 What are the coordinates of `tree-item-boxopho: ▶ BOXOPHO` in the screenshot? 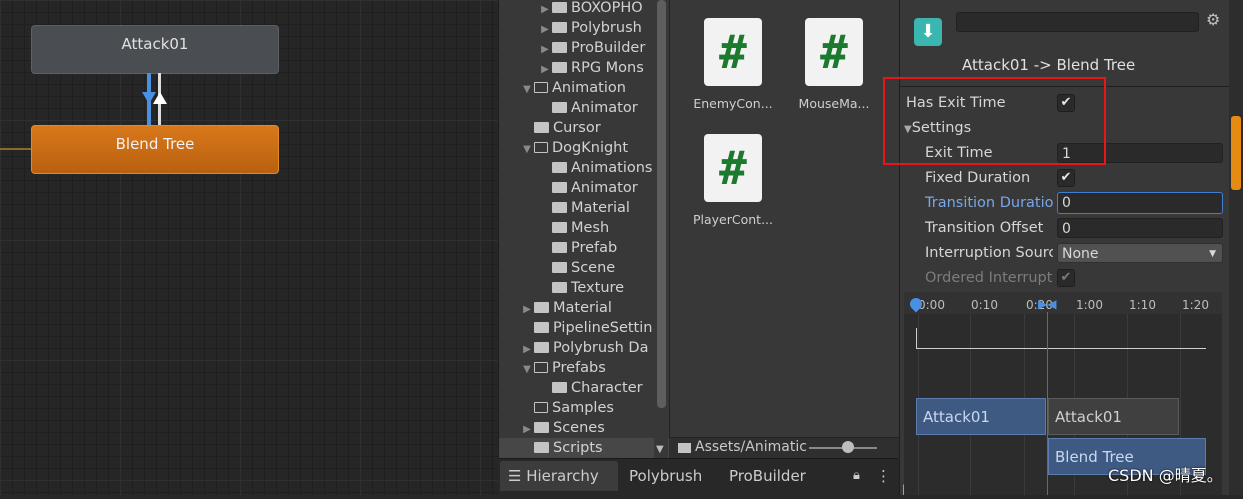 It's located at (590, 9).